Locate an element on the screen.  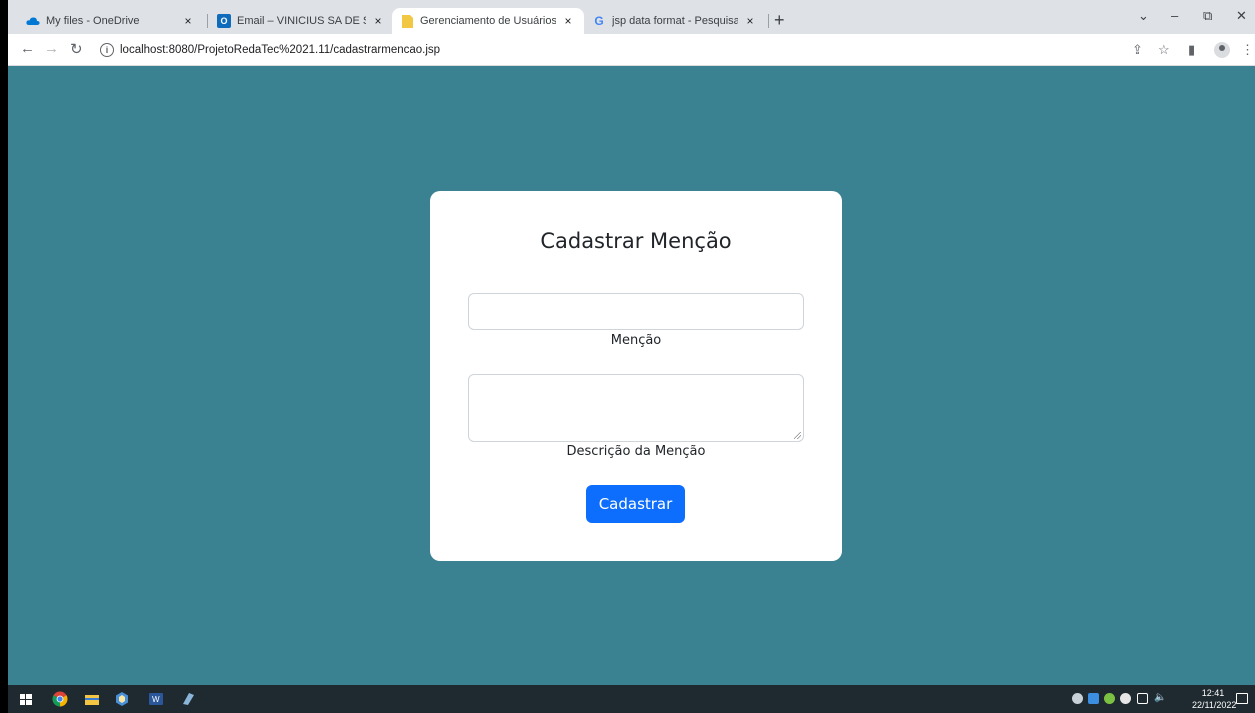
descricao-label: Descrição da Menção is located at coordinates (636, 451).